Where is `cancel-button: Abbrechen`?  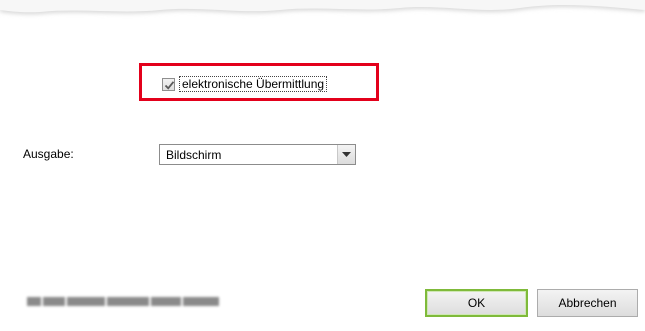
cancel-button: Abbrechen is located at coordinates (587, 303).